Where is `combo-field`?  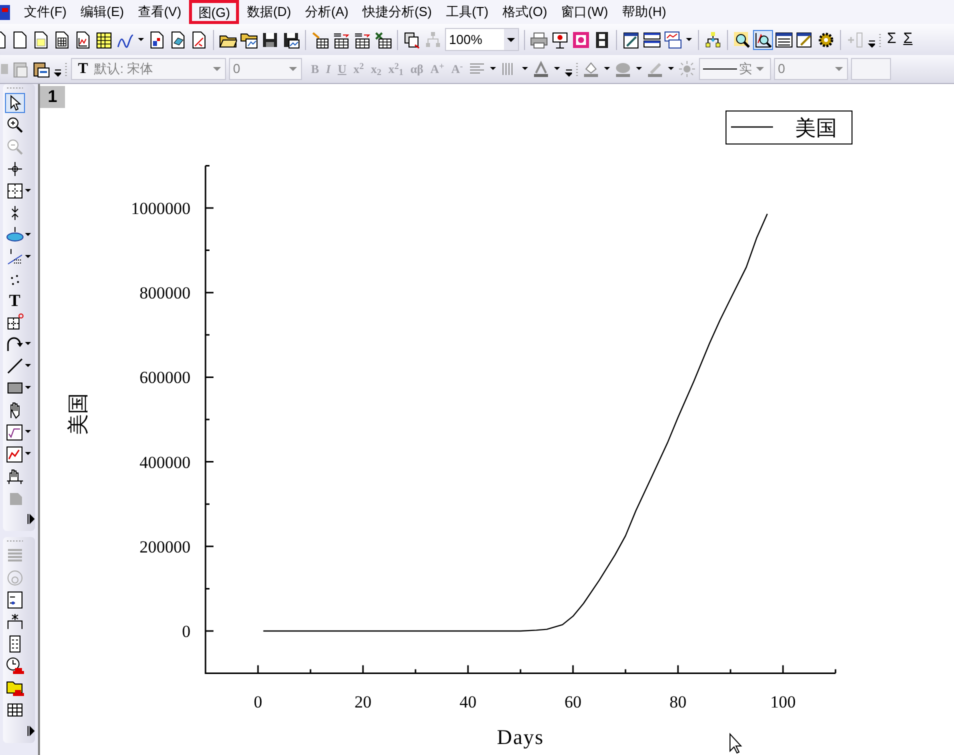
combo-field is located at coordinates (870, 69).